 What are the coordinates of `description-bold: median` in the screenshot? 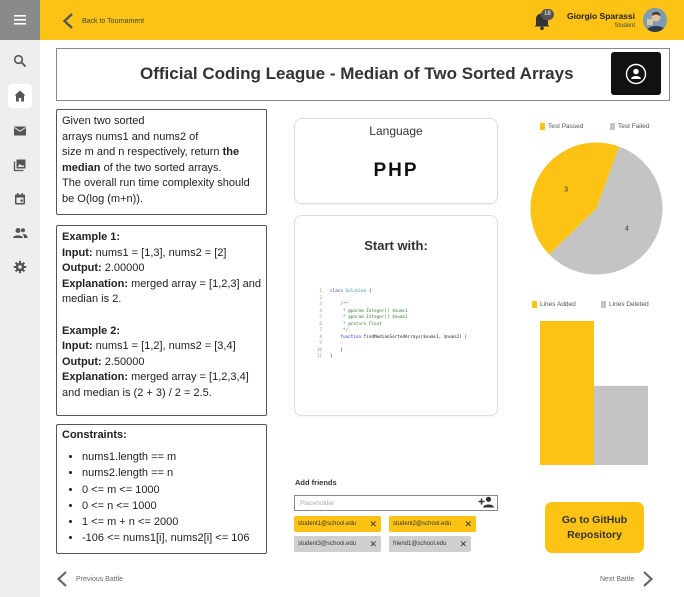 It's located at (81, 167).